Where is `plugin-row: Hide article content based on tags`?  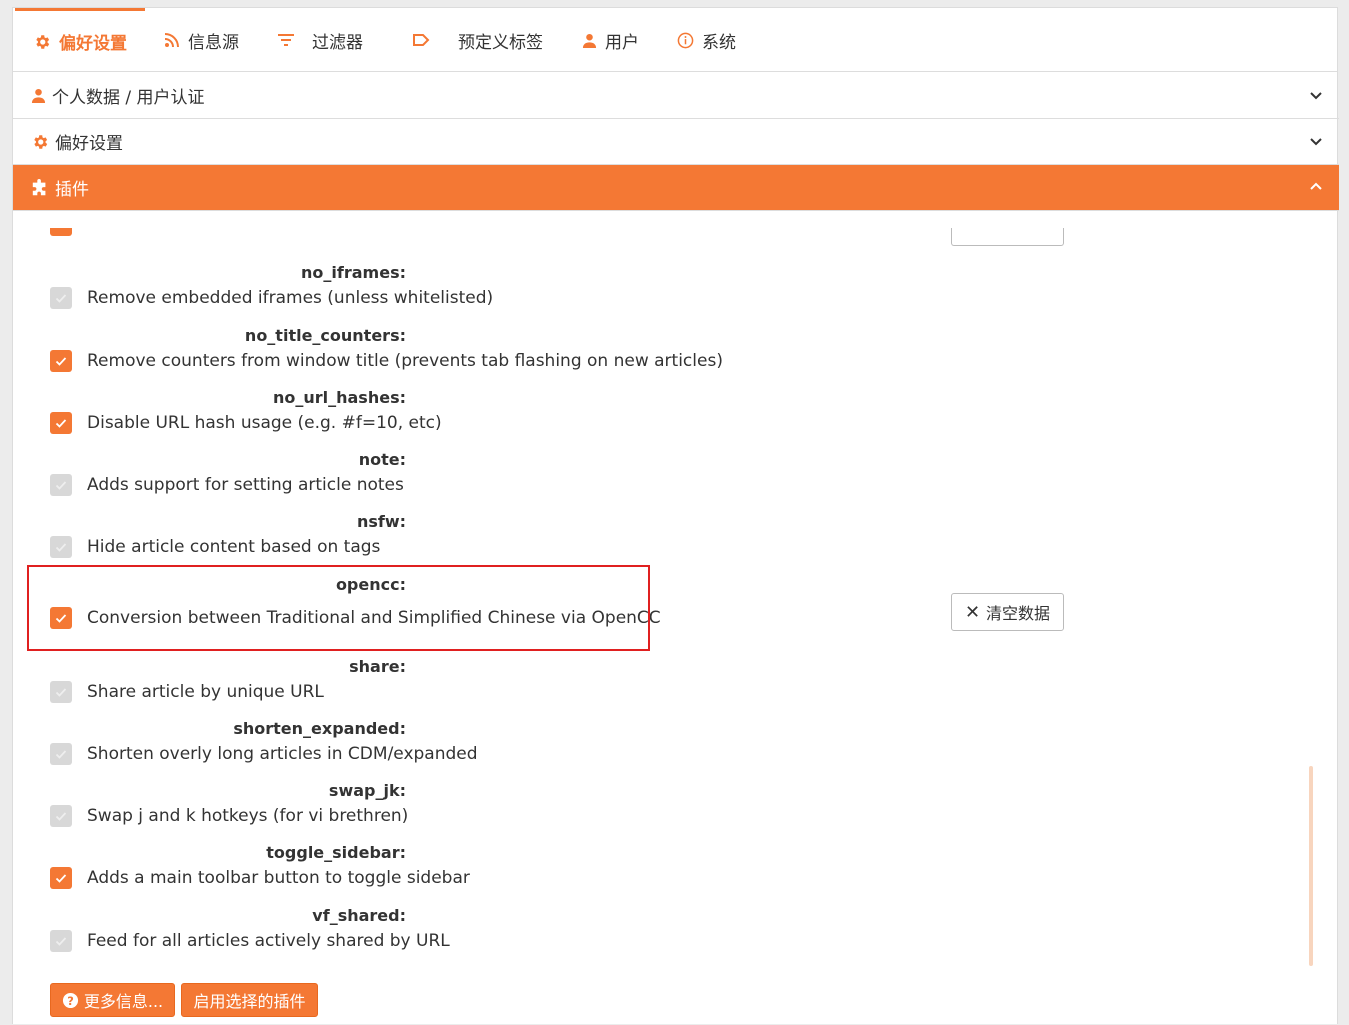
plugin-row: Hide article content based on tags is located at coordinates (215, 547).